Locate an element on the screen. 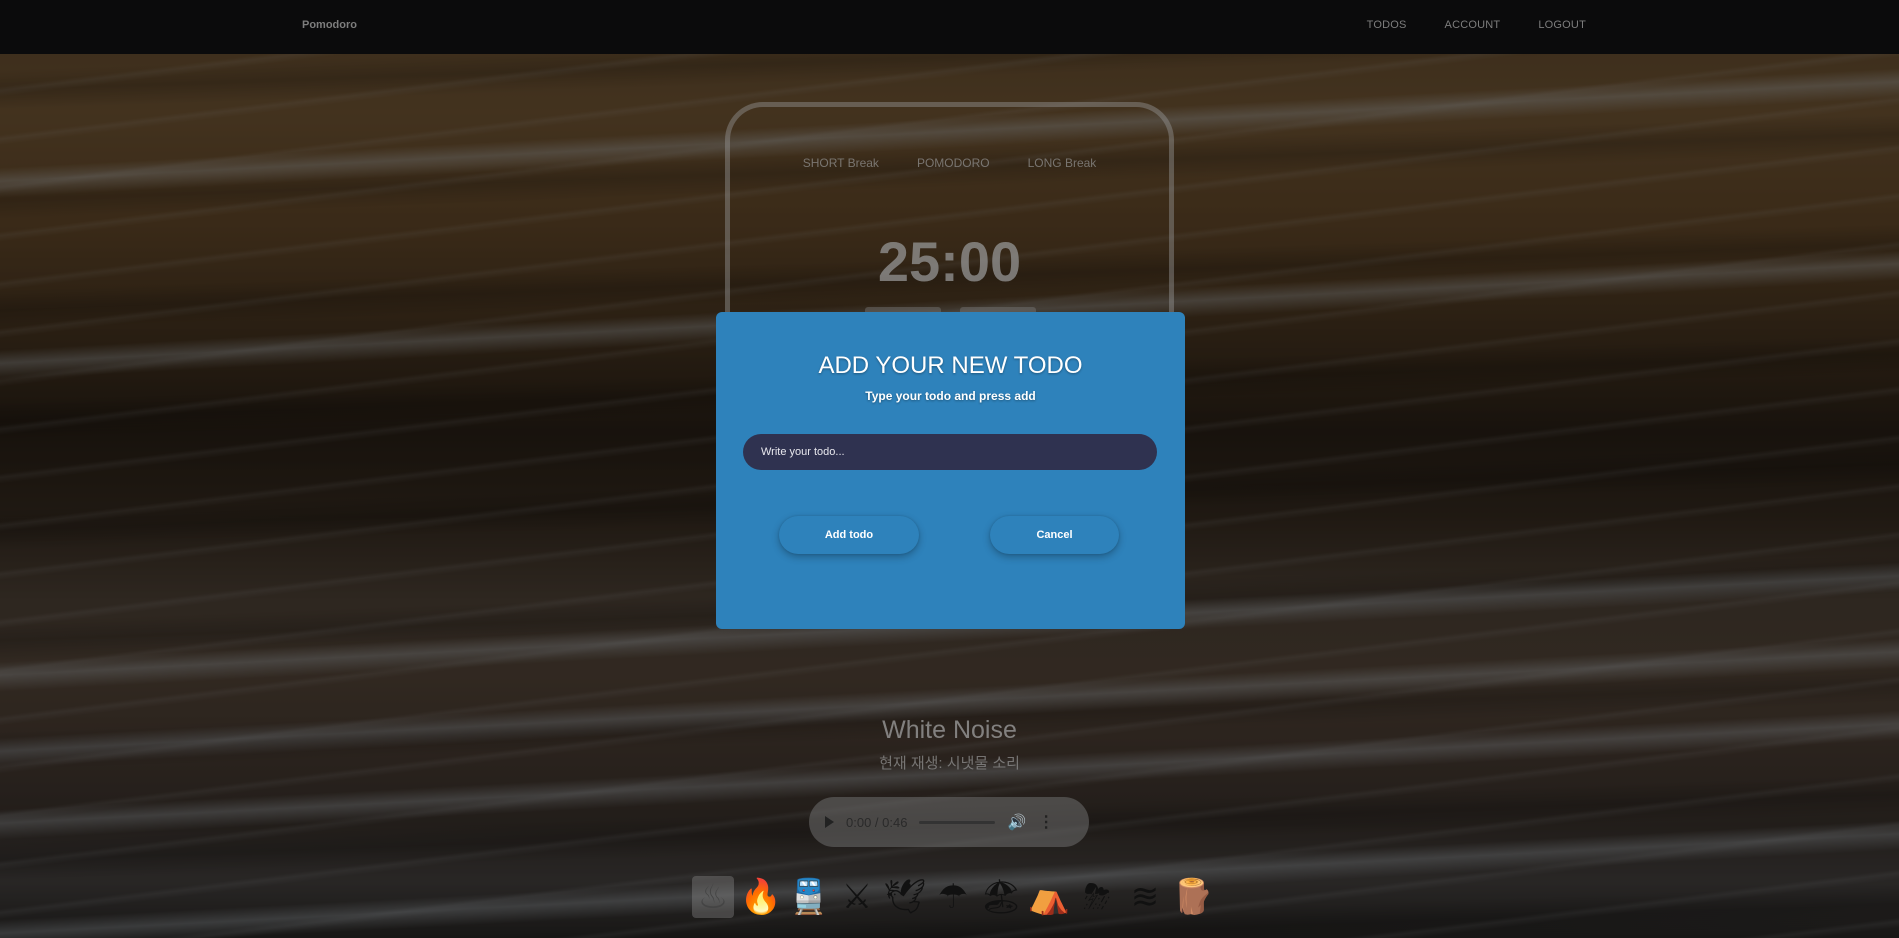  waves-icon: ≋ is located at coordinates (1145, 897).